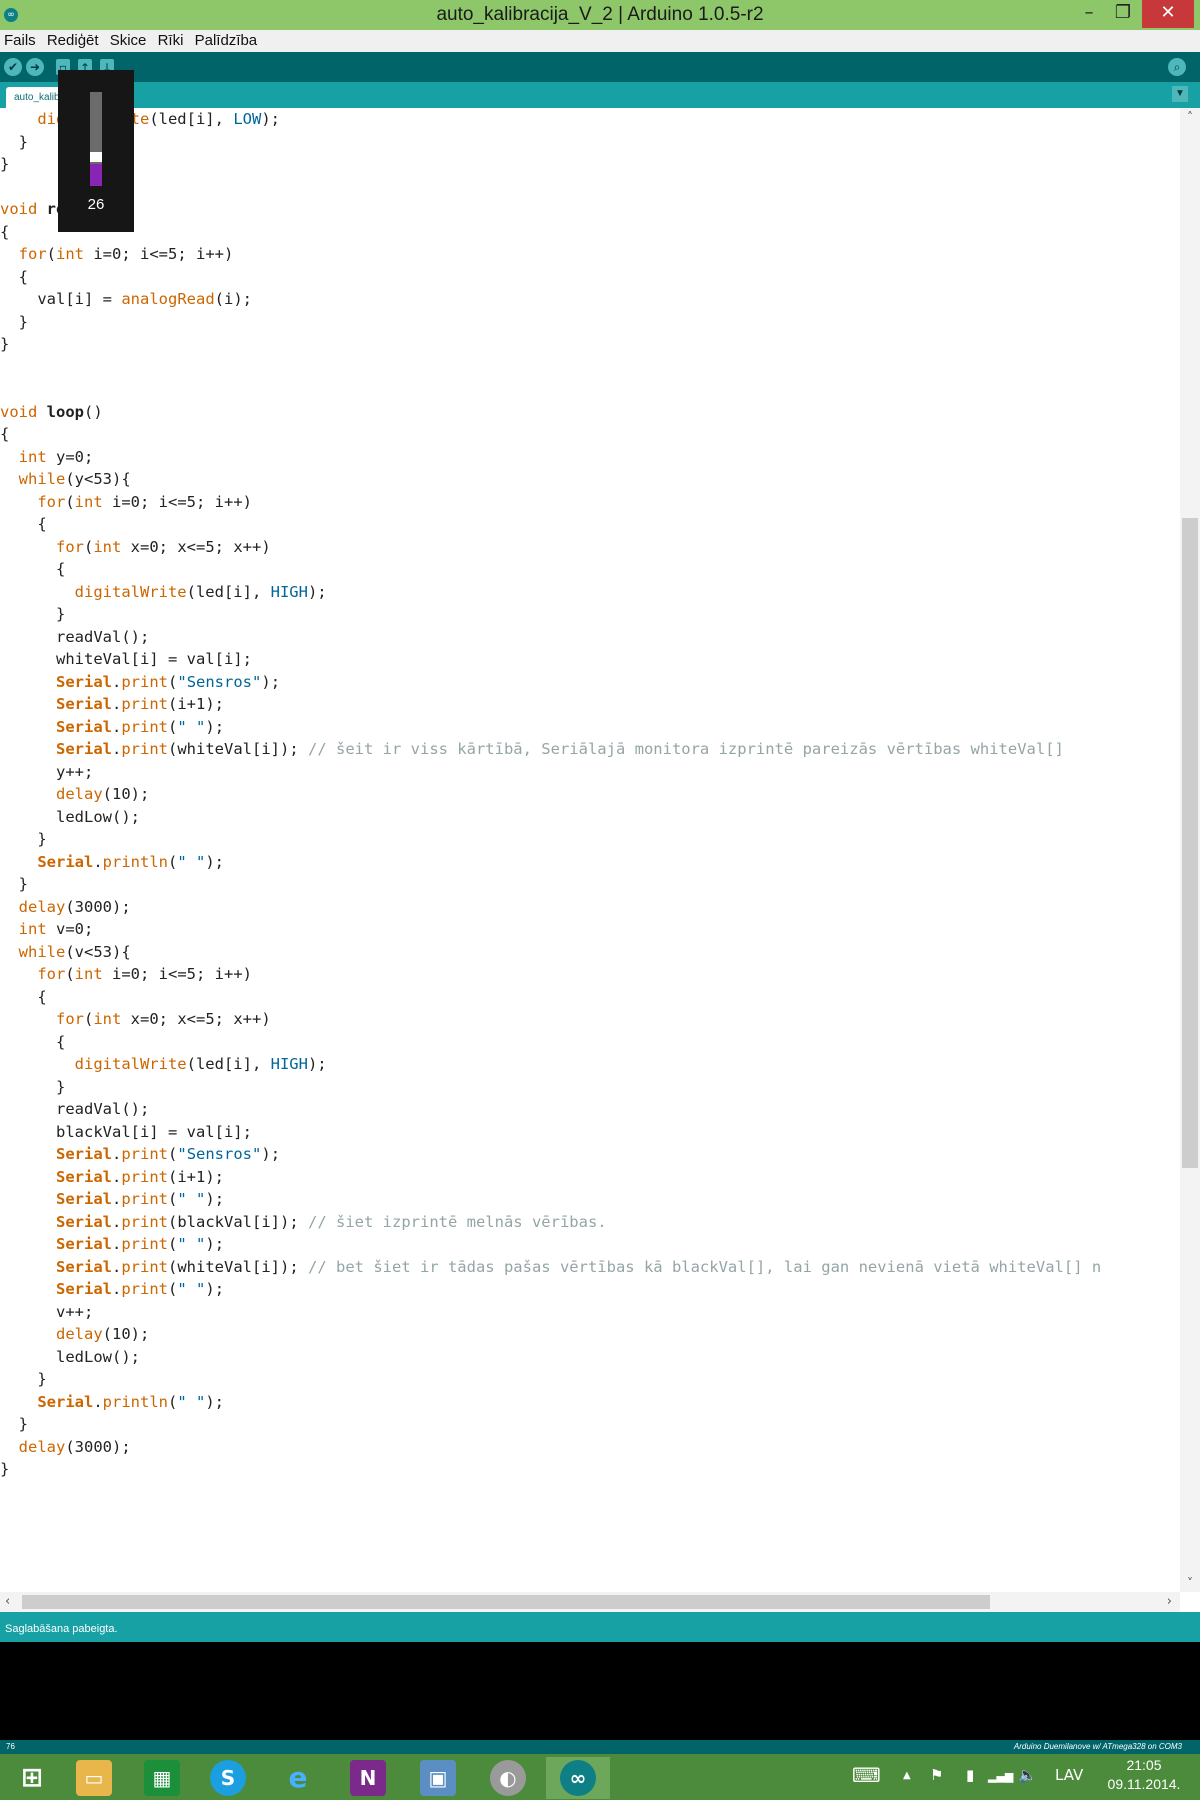 The image size is (1200, 1800). What do you see at coordinates (1190, 1583) in the screenshot?
I see `scroll-down-icon: ˅` at bounding box center [1190, 1583].